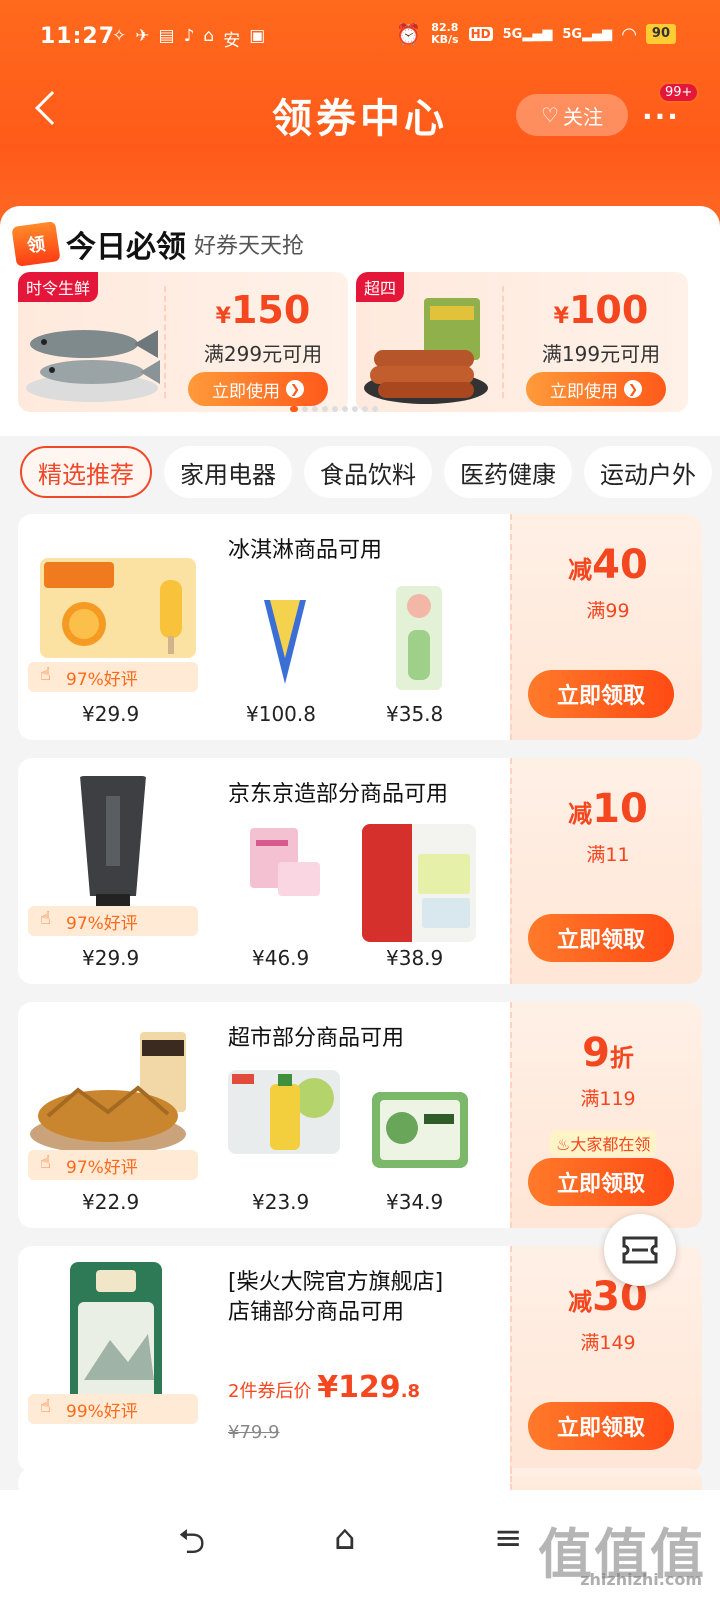 The height and width of the screenshot is (1600, 720). I want to click on coupon-wallet-button, so click(640, 1250).